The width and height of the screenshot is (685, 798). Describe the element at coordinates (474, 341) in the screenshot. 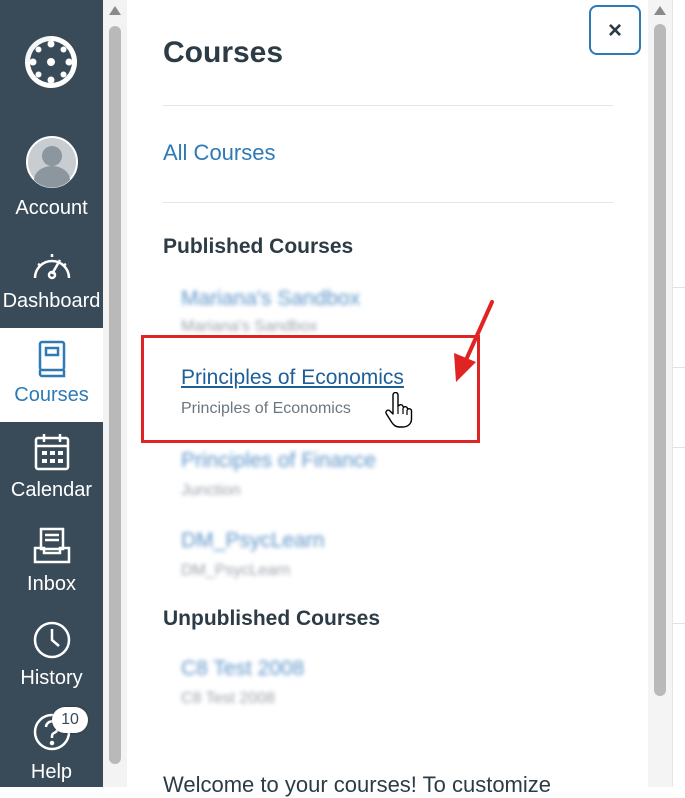

I see `annotation-arrow-icon` at that location.